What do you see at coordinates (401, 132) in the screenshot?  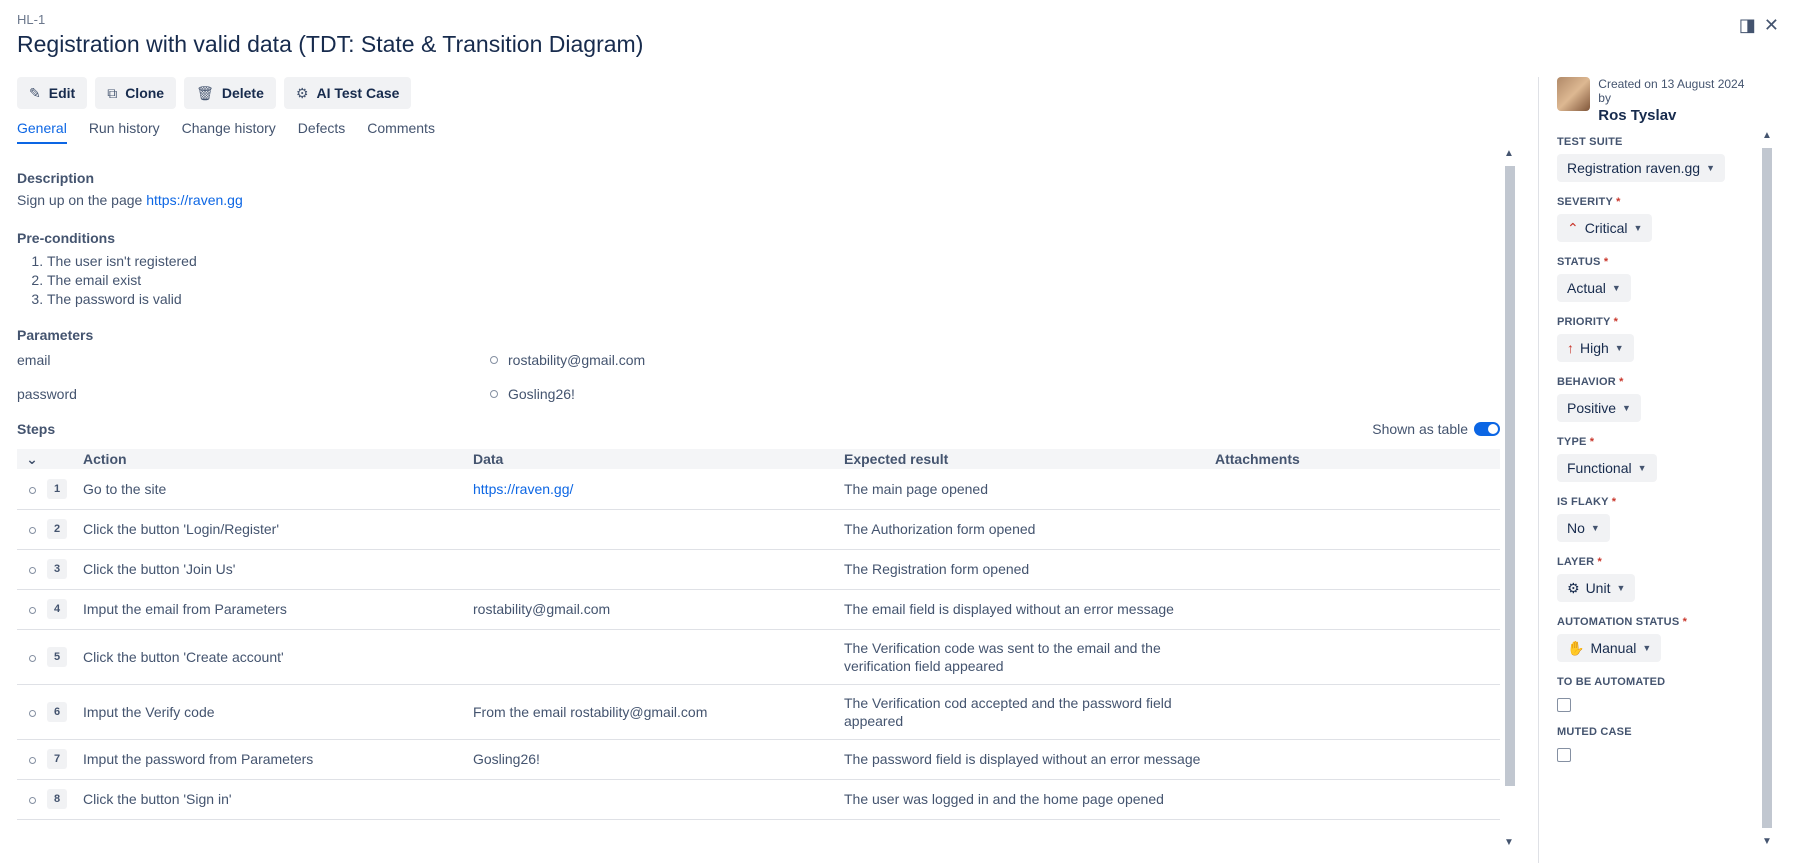 I see `tab-comments: Comments` at bounding box center [401, 132].